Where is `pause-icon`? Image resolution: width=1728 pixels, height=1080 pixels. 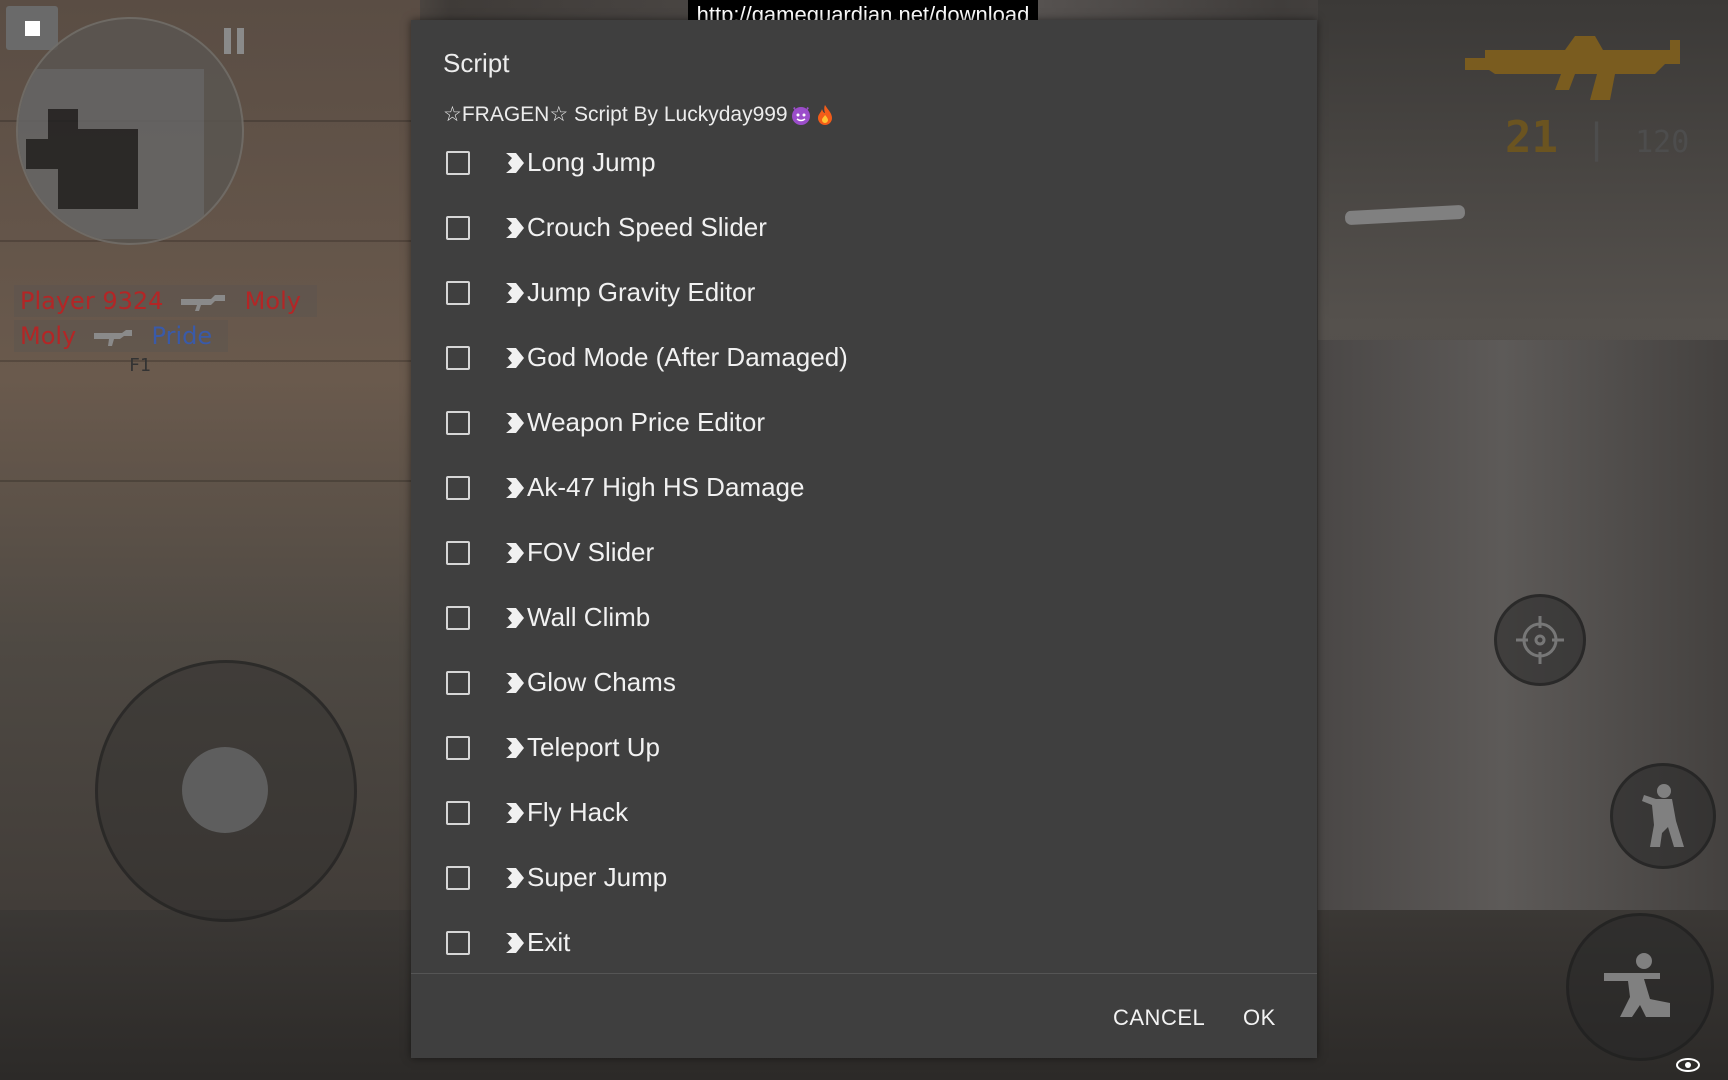 pause-icon is located at coordinates (235, 41).